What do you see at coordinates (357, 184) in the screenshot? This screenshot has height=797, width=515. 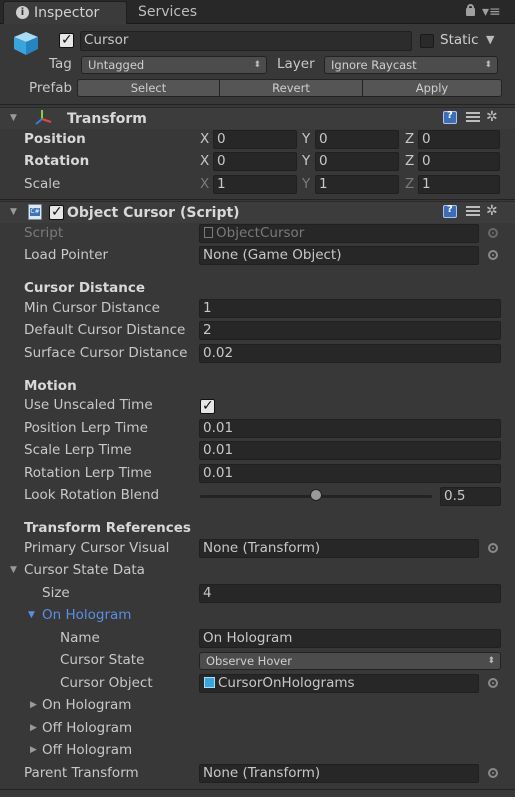 I see `scale-y-field: 1` at bounding box center [357, 184].